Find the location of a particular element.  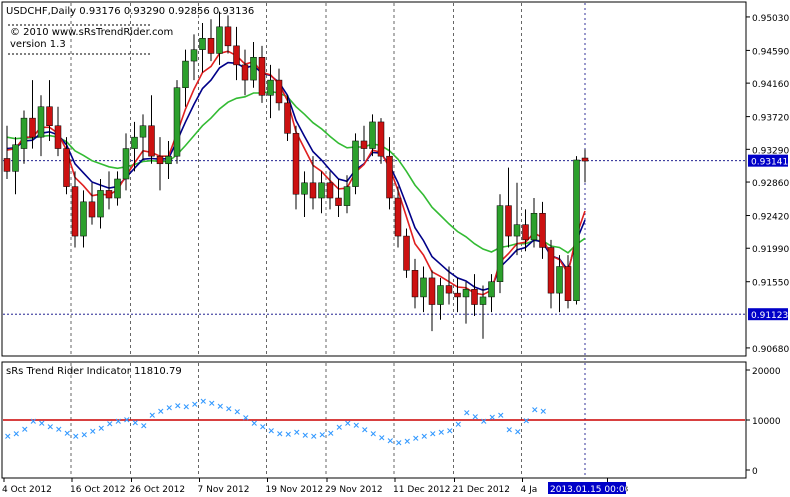

time-axis-label: 4 Oct 2012 is located at coordinates (27, 490).